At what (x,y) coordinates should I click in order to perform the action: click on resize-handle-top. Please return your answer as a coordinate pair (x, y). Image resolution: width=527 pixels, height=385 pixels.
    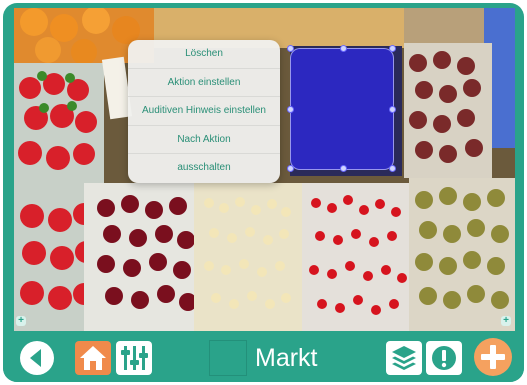
    Looking at the image, I should click on (343, 48).